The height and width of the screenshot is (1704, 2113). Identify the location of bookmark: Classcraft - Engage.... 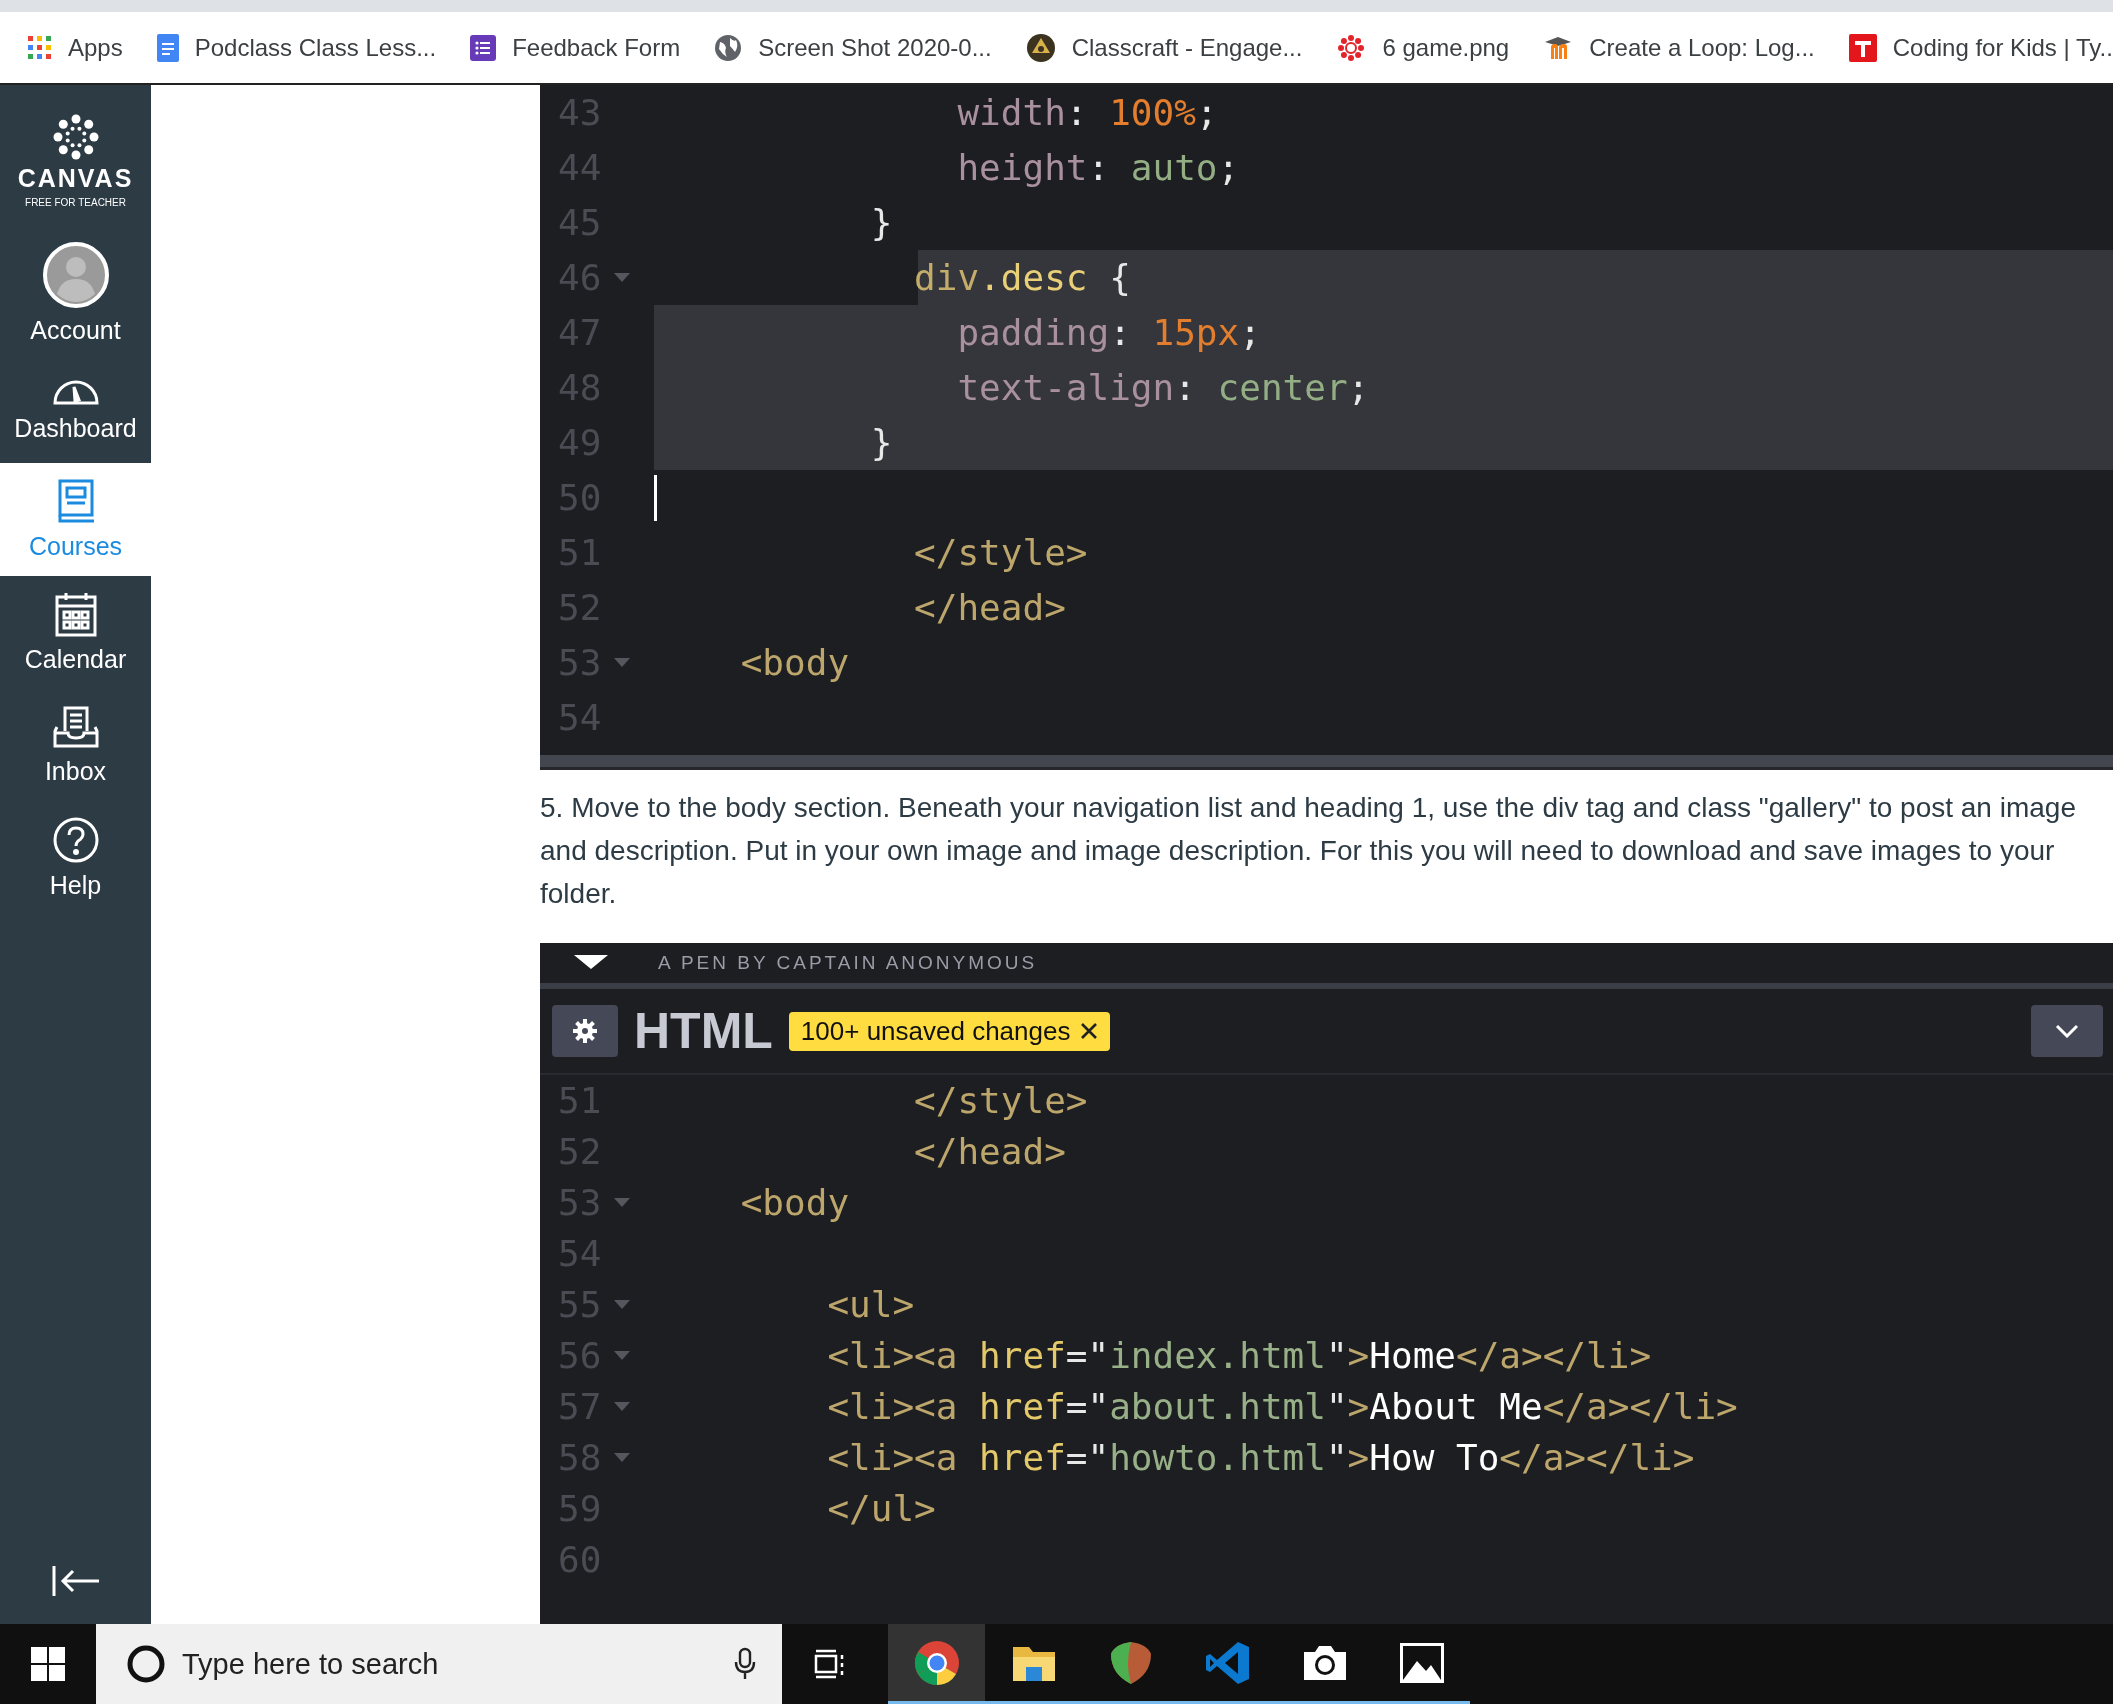
(1164, 47).